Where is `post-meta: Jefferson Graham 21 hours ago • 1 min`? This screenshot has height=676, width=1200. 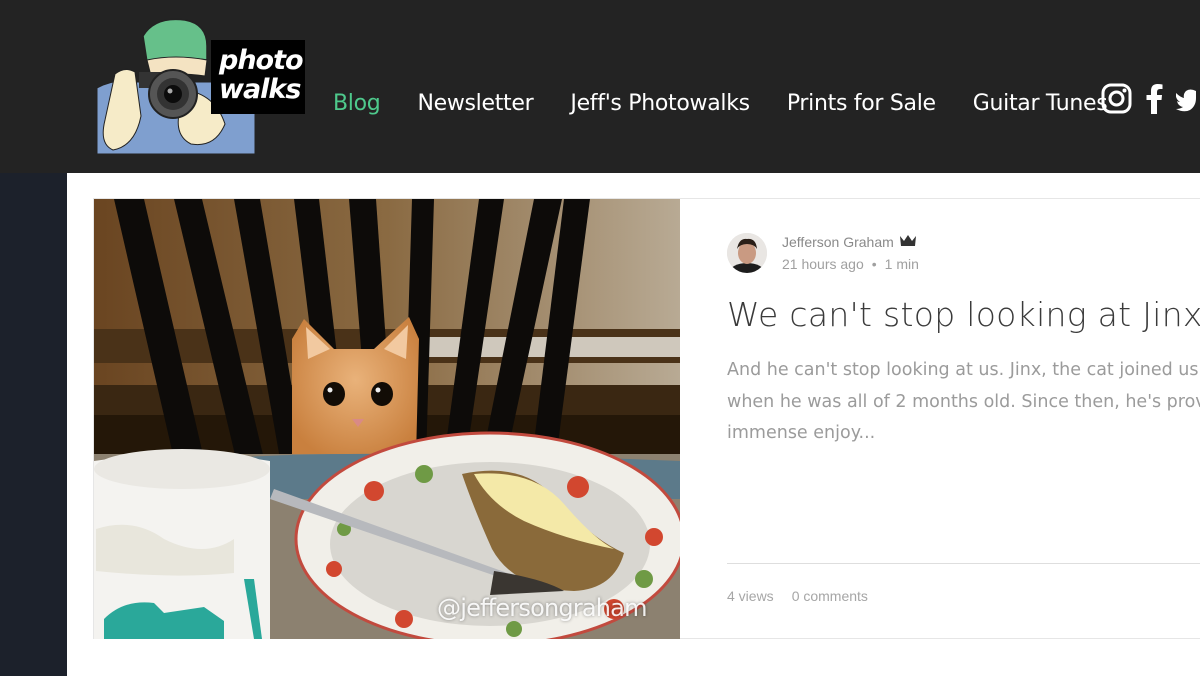 post-meta: Jefferson Graham 21 hours ago • 1 min is located at coordinates (850, 253).